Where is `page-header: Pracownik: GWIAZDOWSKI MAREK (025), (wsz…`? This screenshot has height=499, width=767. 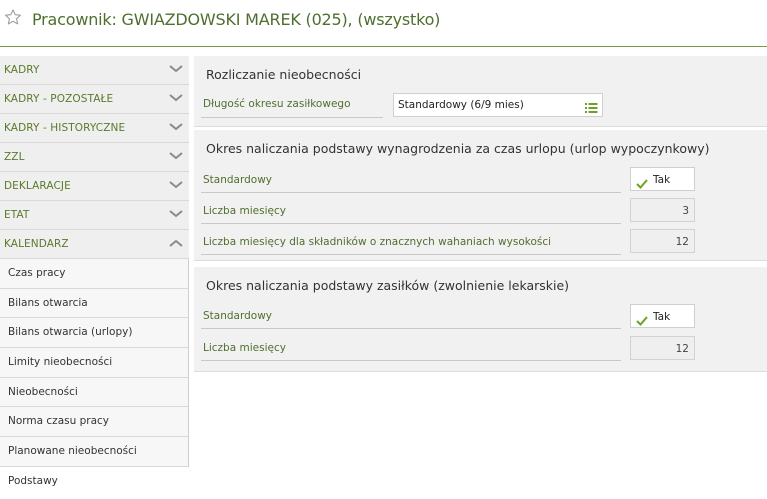 page-header: Pracownik: GWIAZDOWSKI MAREK (025), (wsz… is located at coordinates (383, 23).